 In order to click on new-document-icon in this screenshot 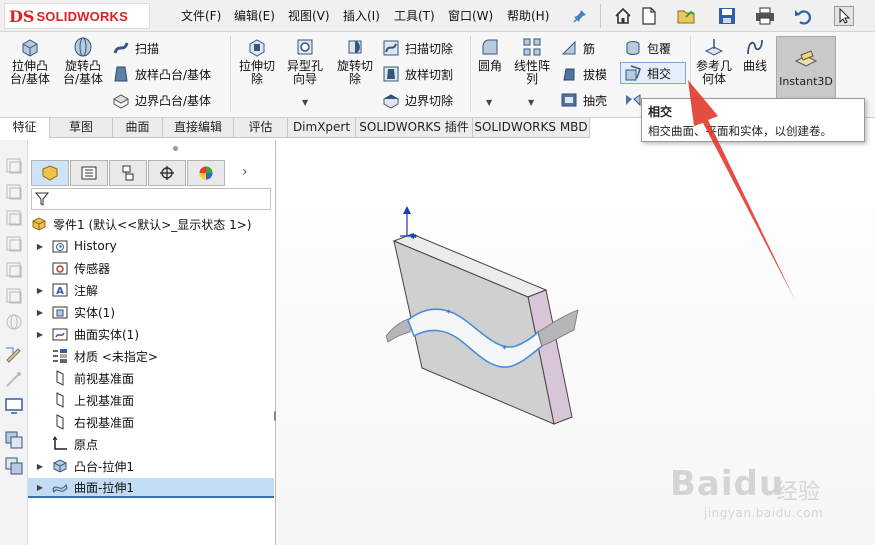, I will do `click(649, 16)`.